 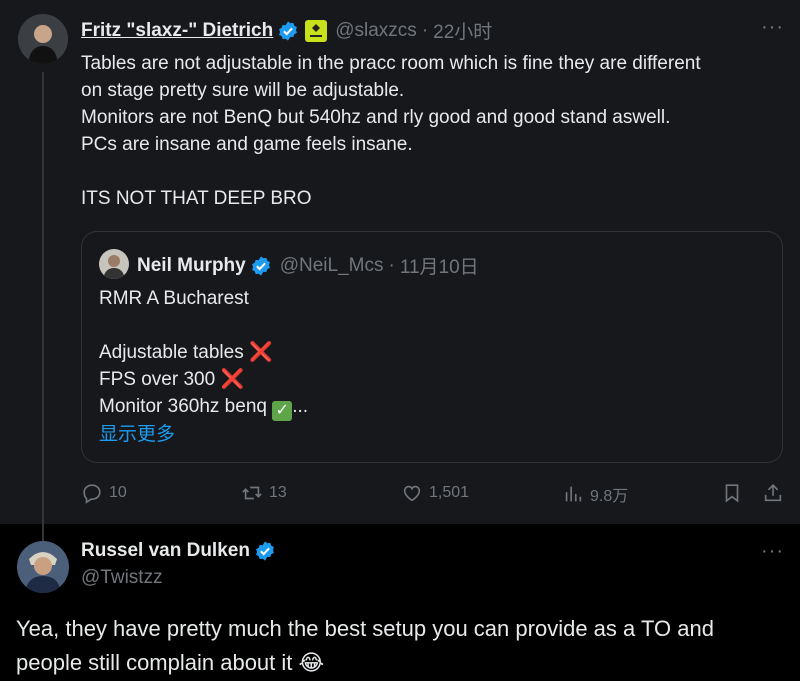 What do you see at coordinates (118, 492) in the screenshot?
I see `reply-count: 10` at bounding box center [118, 492].